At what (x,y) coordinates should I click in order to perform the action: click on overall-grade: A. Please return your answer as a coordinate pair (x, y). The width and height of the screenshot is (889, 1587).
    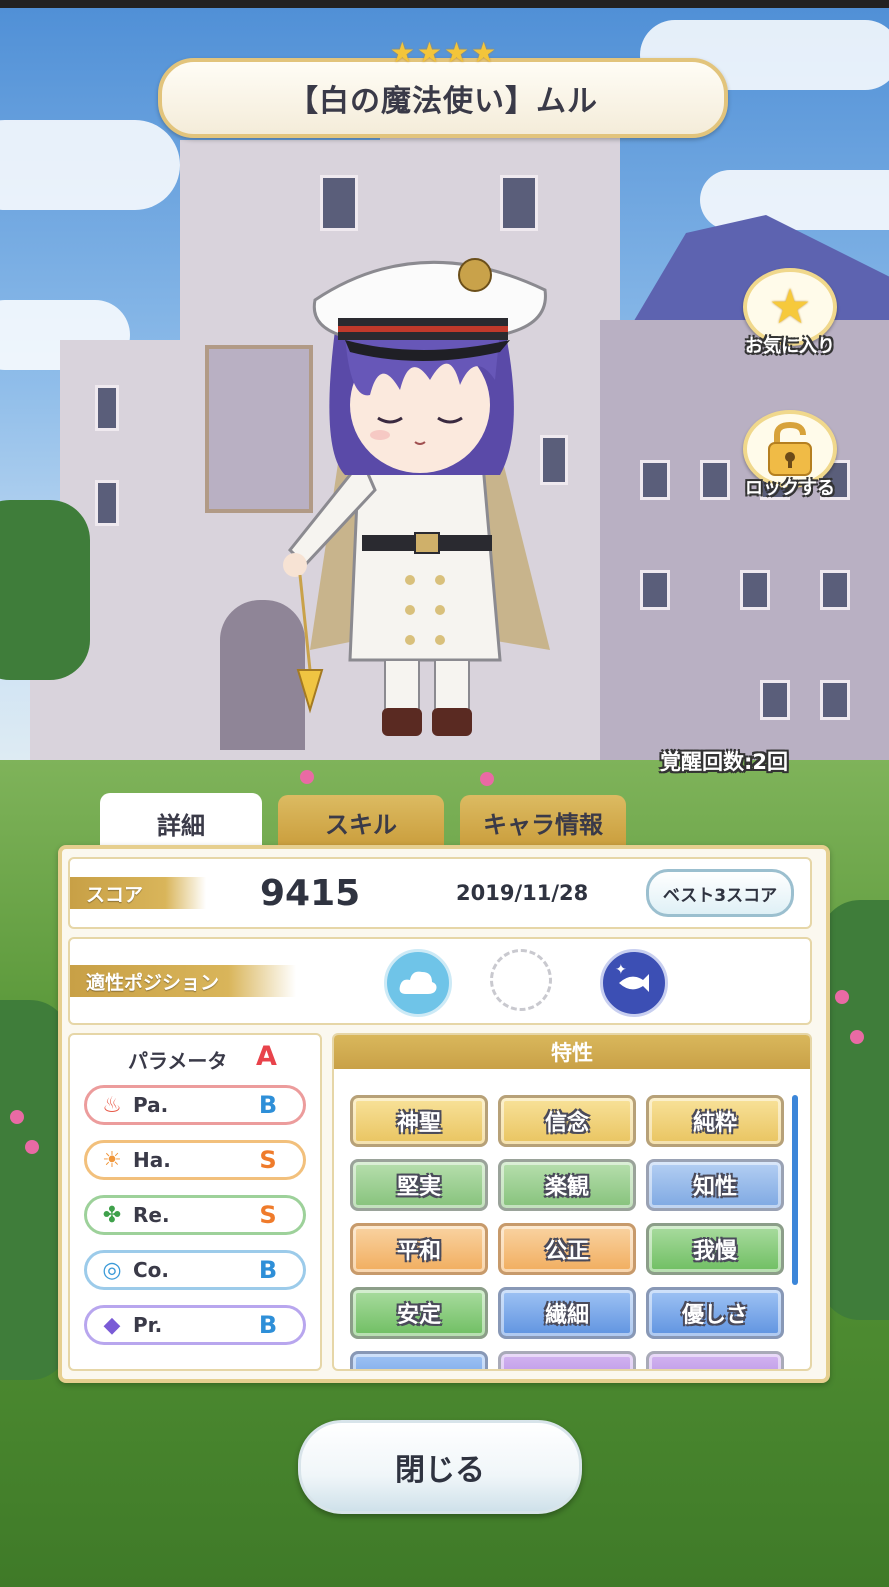
    Looking at the image, I should click on (266, 1056).